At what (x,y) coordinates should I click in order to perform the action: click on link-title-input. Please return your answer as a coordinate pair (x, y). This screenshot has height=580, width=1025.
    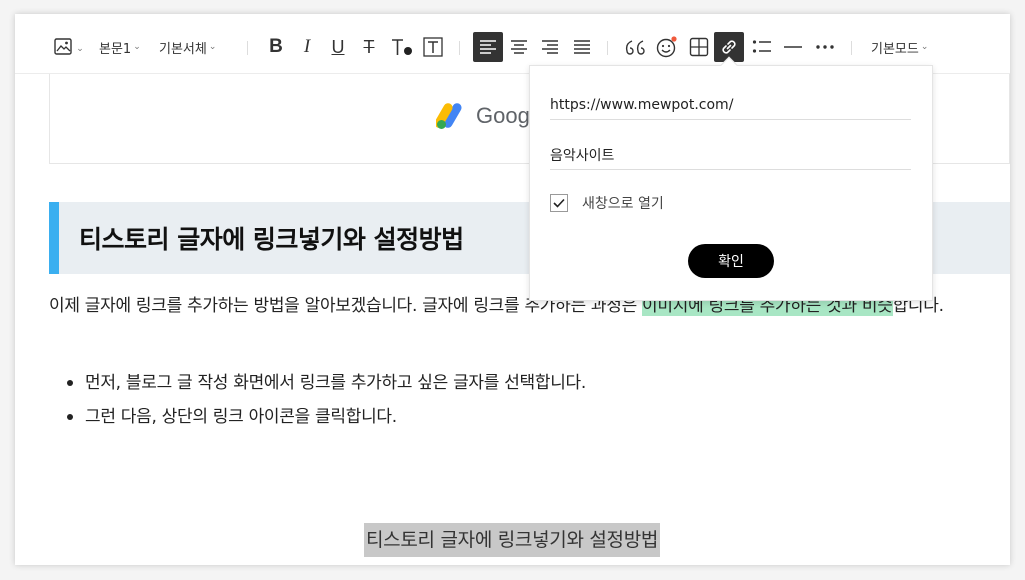
    Looking at the image, I should click on (730, 155).